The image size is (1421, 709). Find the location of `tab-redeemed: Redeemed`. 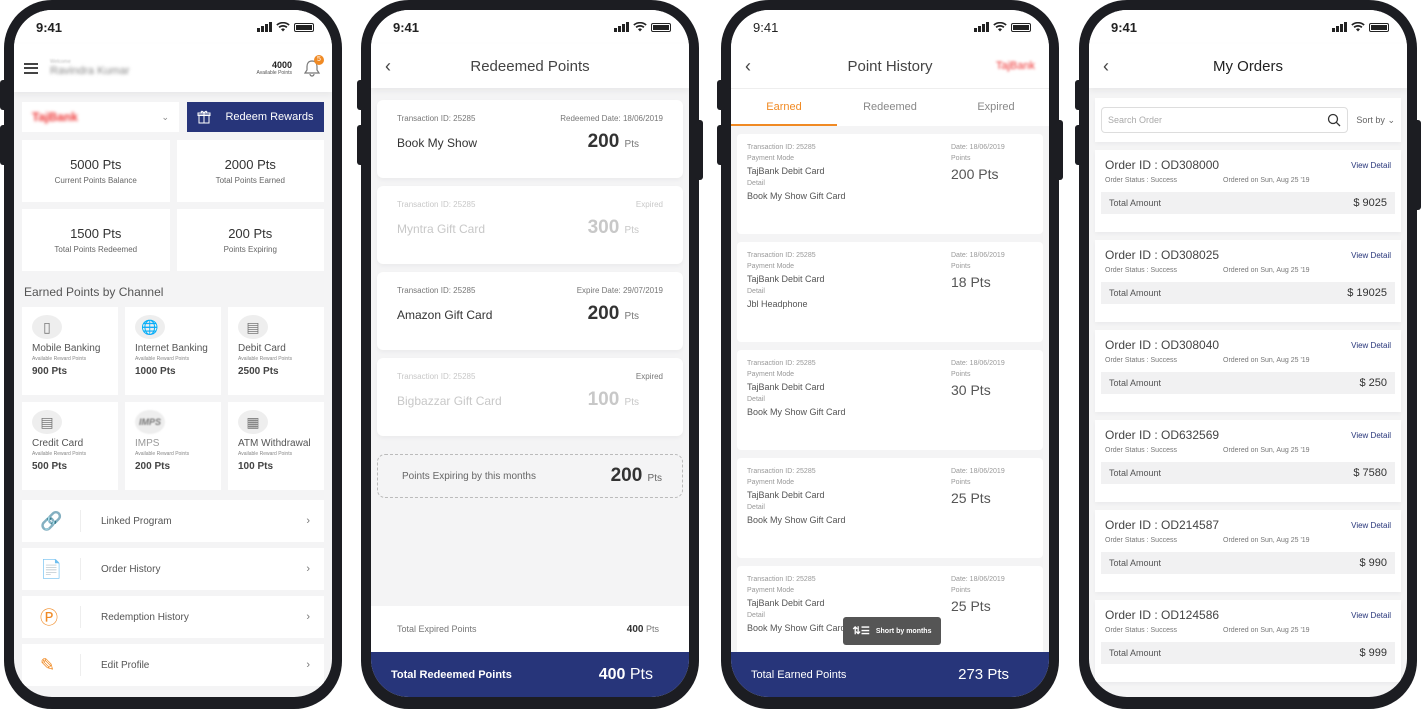

tab-redeemed: Redeemed is located at coordinates (890, 107).